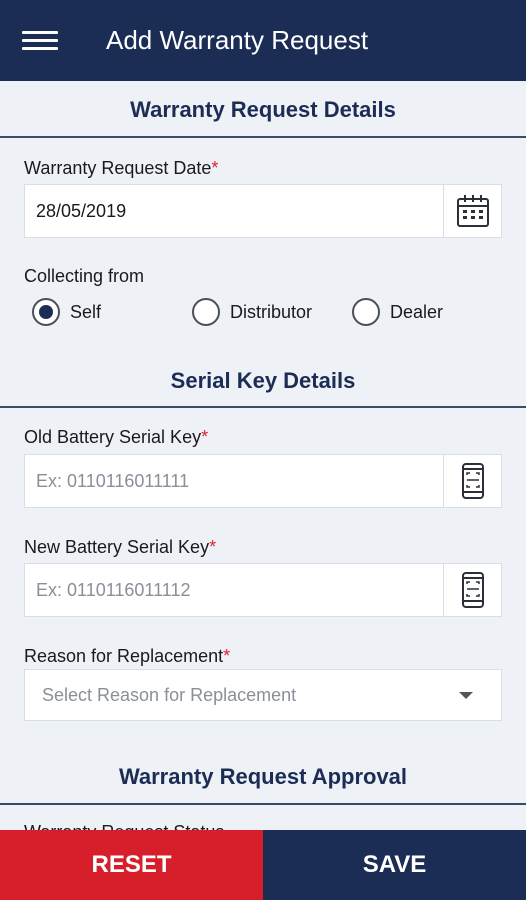 The image size is (526, 900). I want to click on radio-dealer: Dealer, so click(397, 312).